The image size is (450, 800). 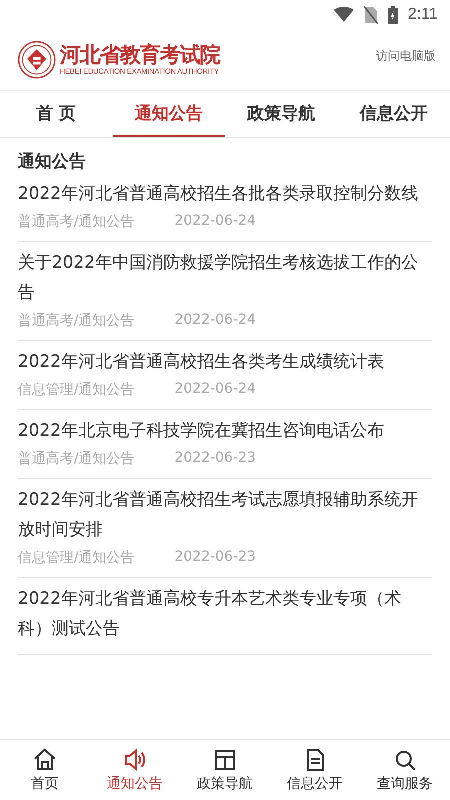 What do you see at coordinates (168, 114) in the screenshot?
I see `nav-tab: 通知公告` at bounding box center [168, 114].